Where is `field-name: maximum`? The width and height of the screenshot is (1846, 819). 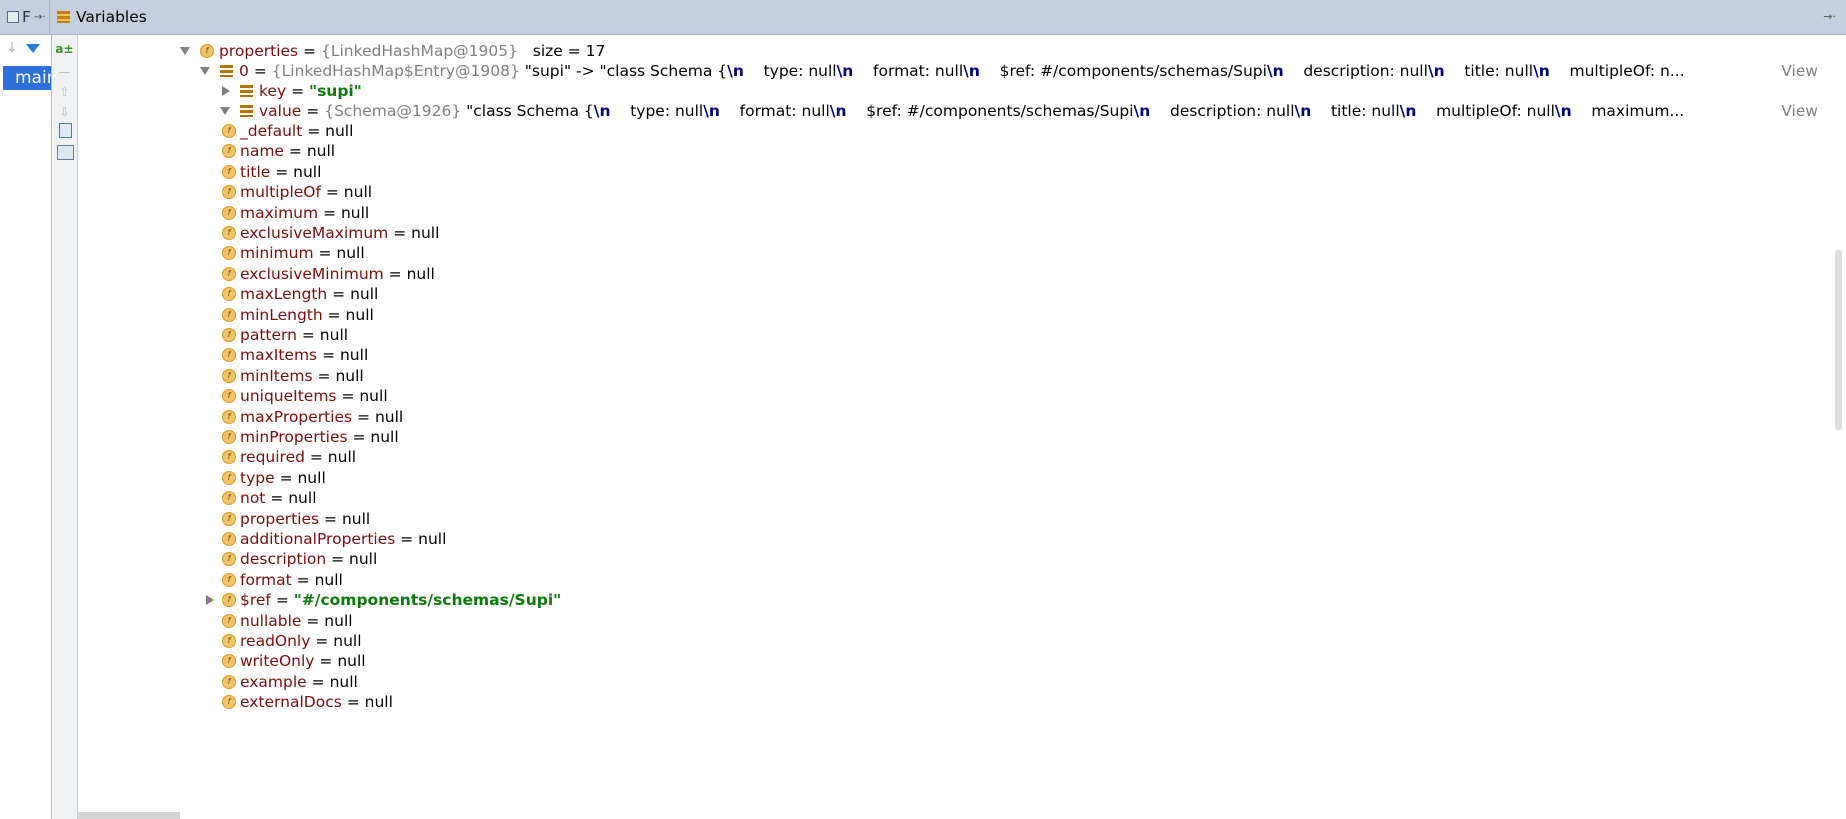 field-name: maximum is located at coordinates (279, 212).